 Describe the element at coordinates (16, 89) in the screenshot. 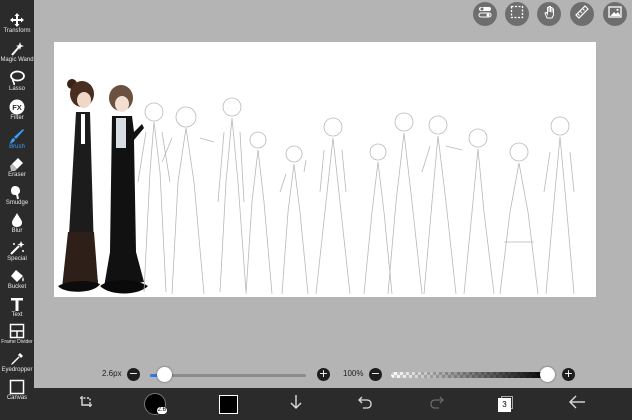

I see `tool-label: Lasso` at that location.